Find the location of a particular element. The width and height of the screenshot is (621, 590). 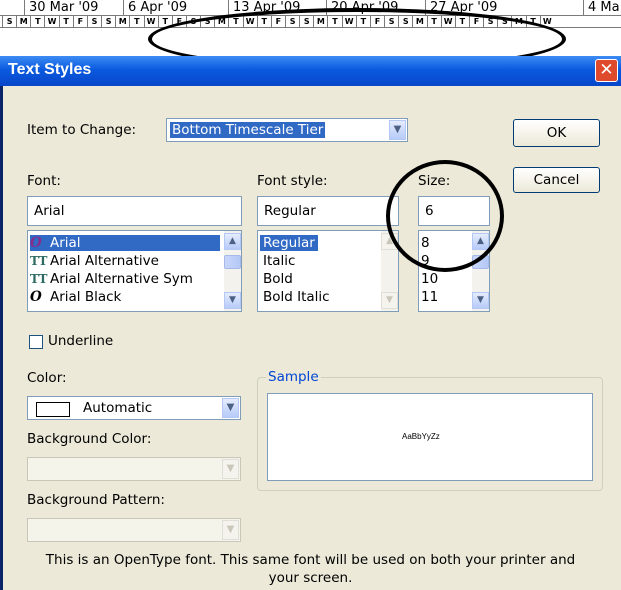

font-label: Font: is located at coordinates (44, 181).